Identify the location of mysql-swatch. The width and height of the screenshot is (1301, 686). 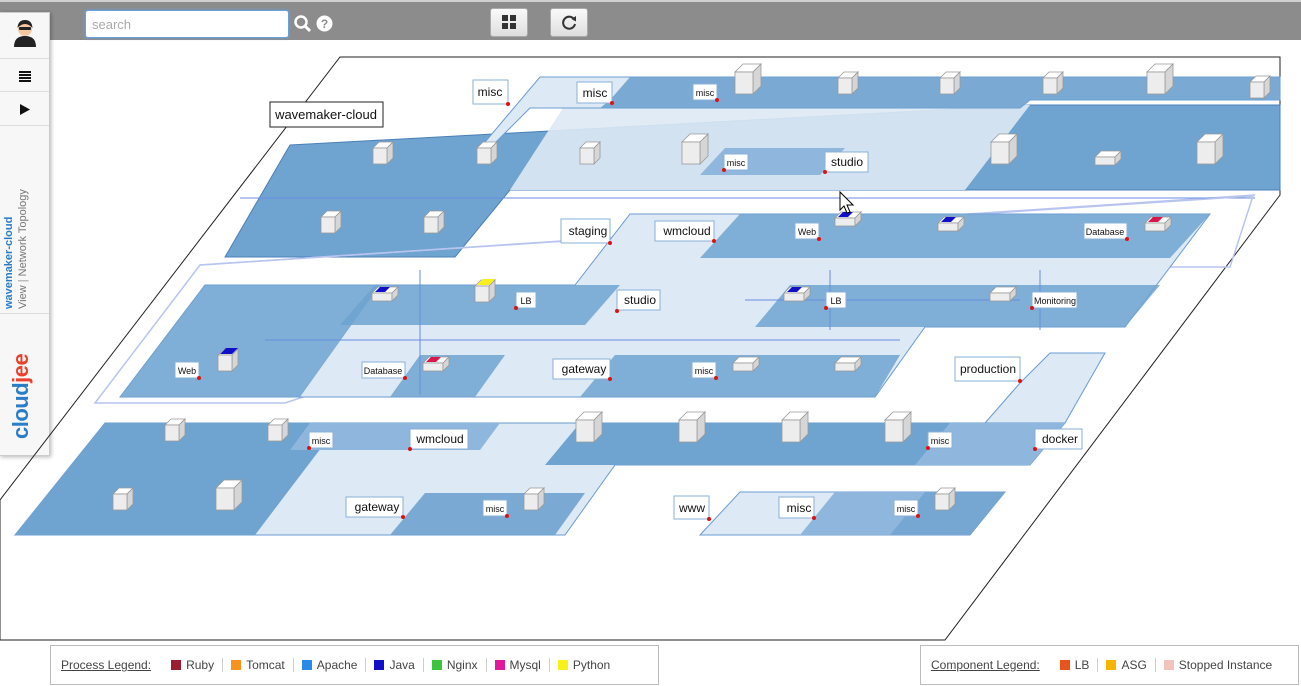
(499, 665).